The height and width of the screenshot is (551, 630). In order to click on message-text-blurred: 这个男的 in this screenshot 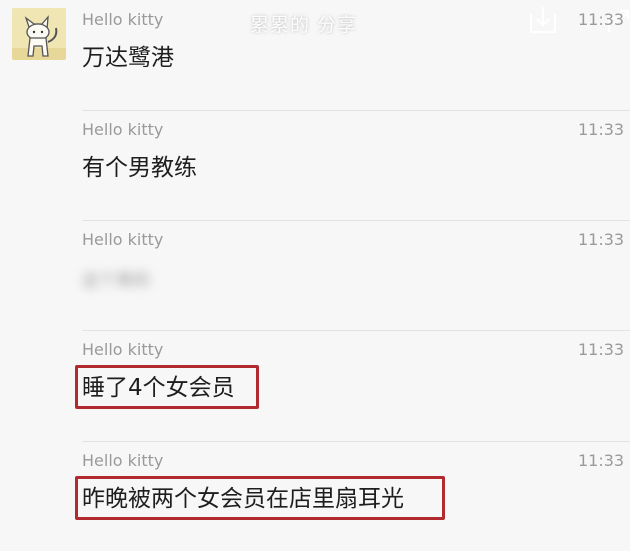, I will do `click(116, 281)`.